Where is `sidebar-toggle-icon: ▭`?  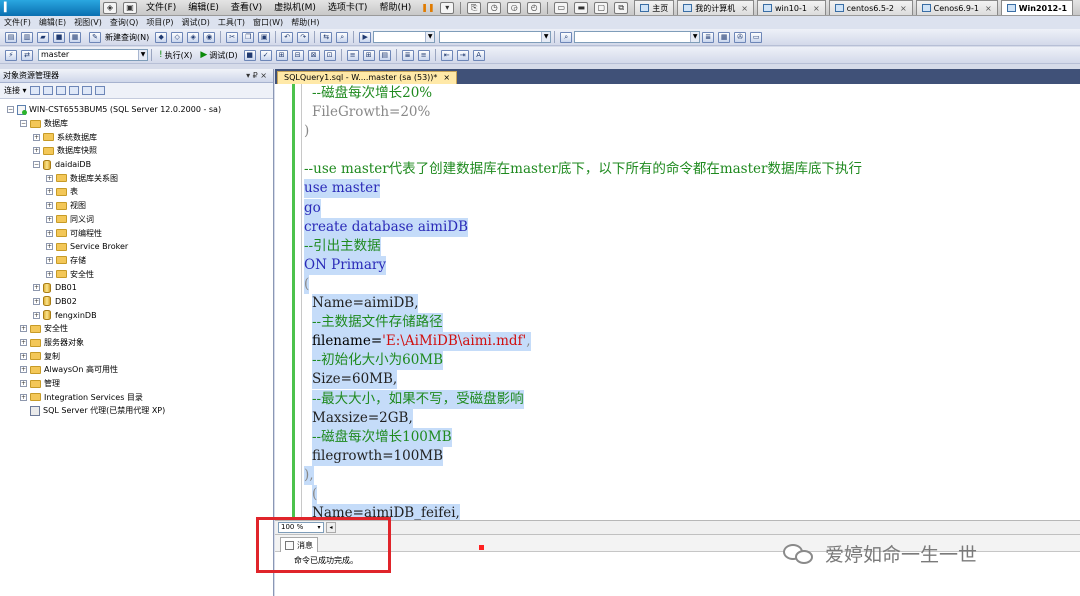 sidebar-toggle-icon: ▭ is located at coordinates (561, 7).